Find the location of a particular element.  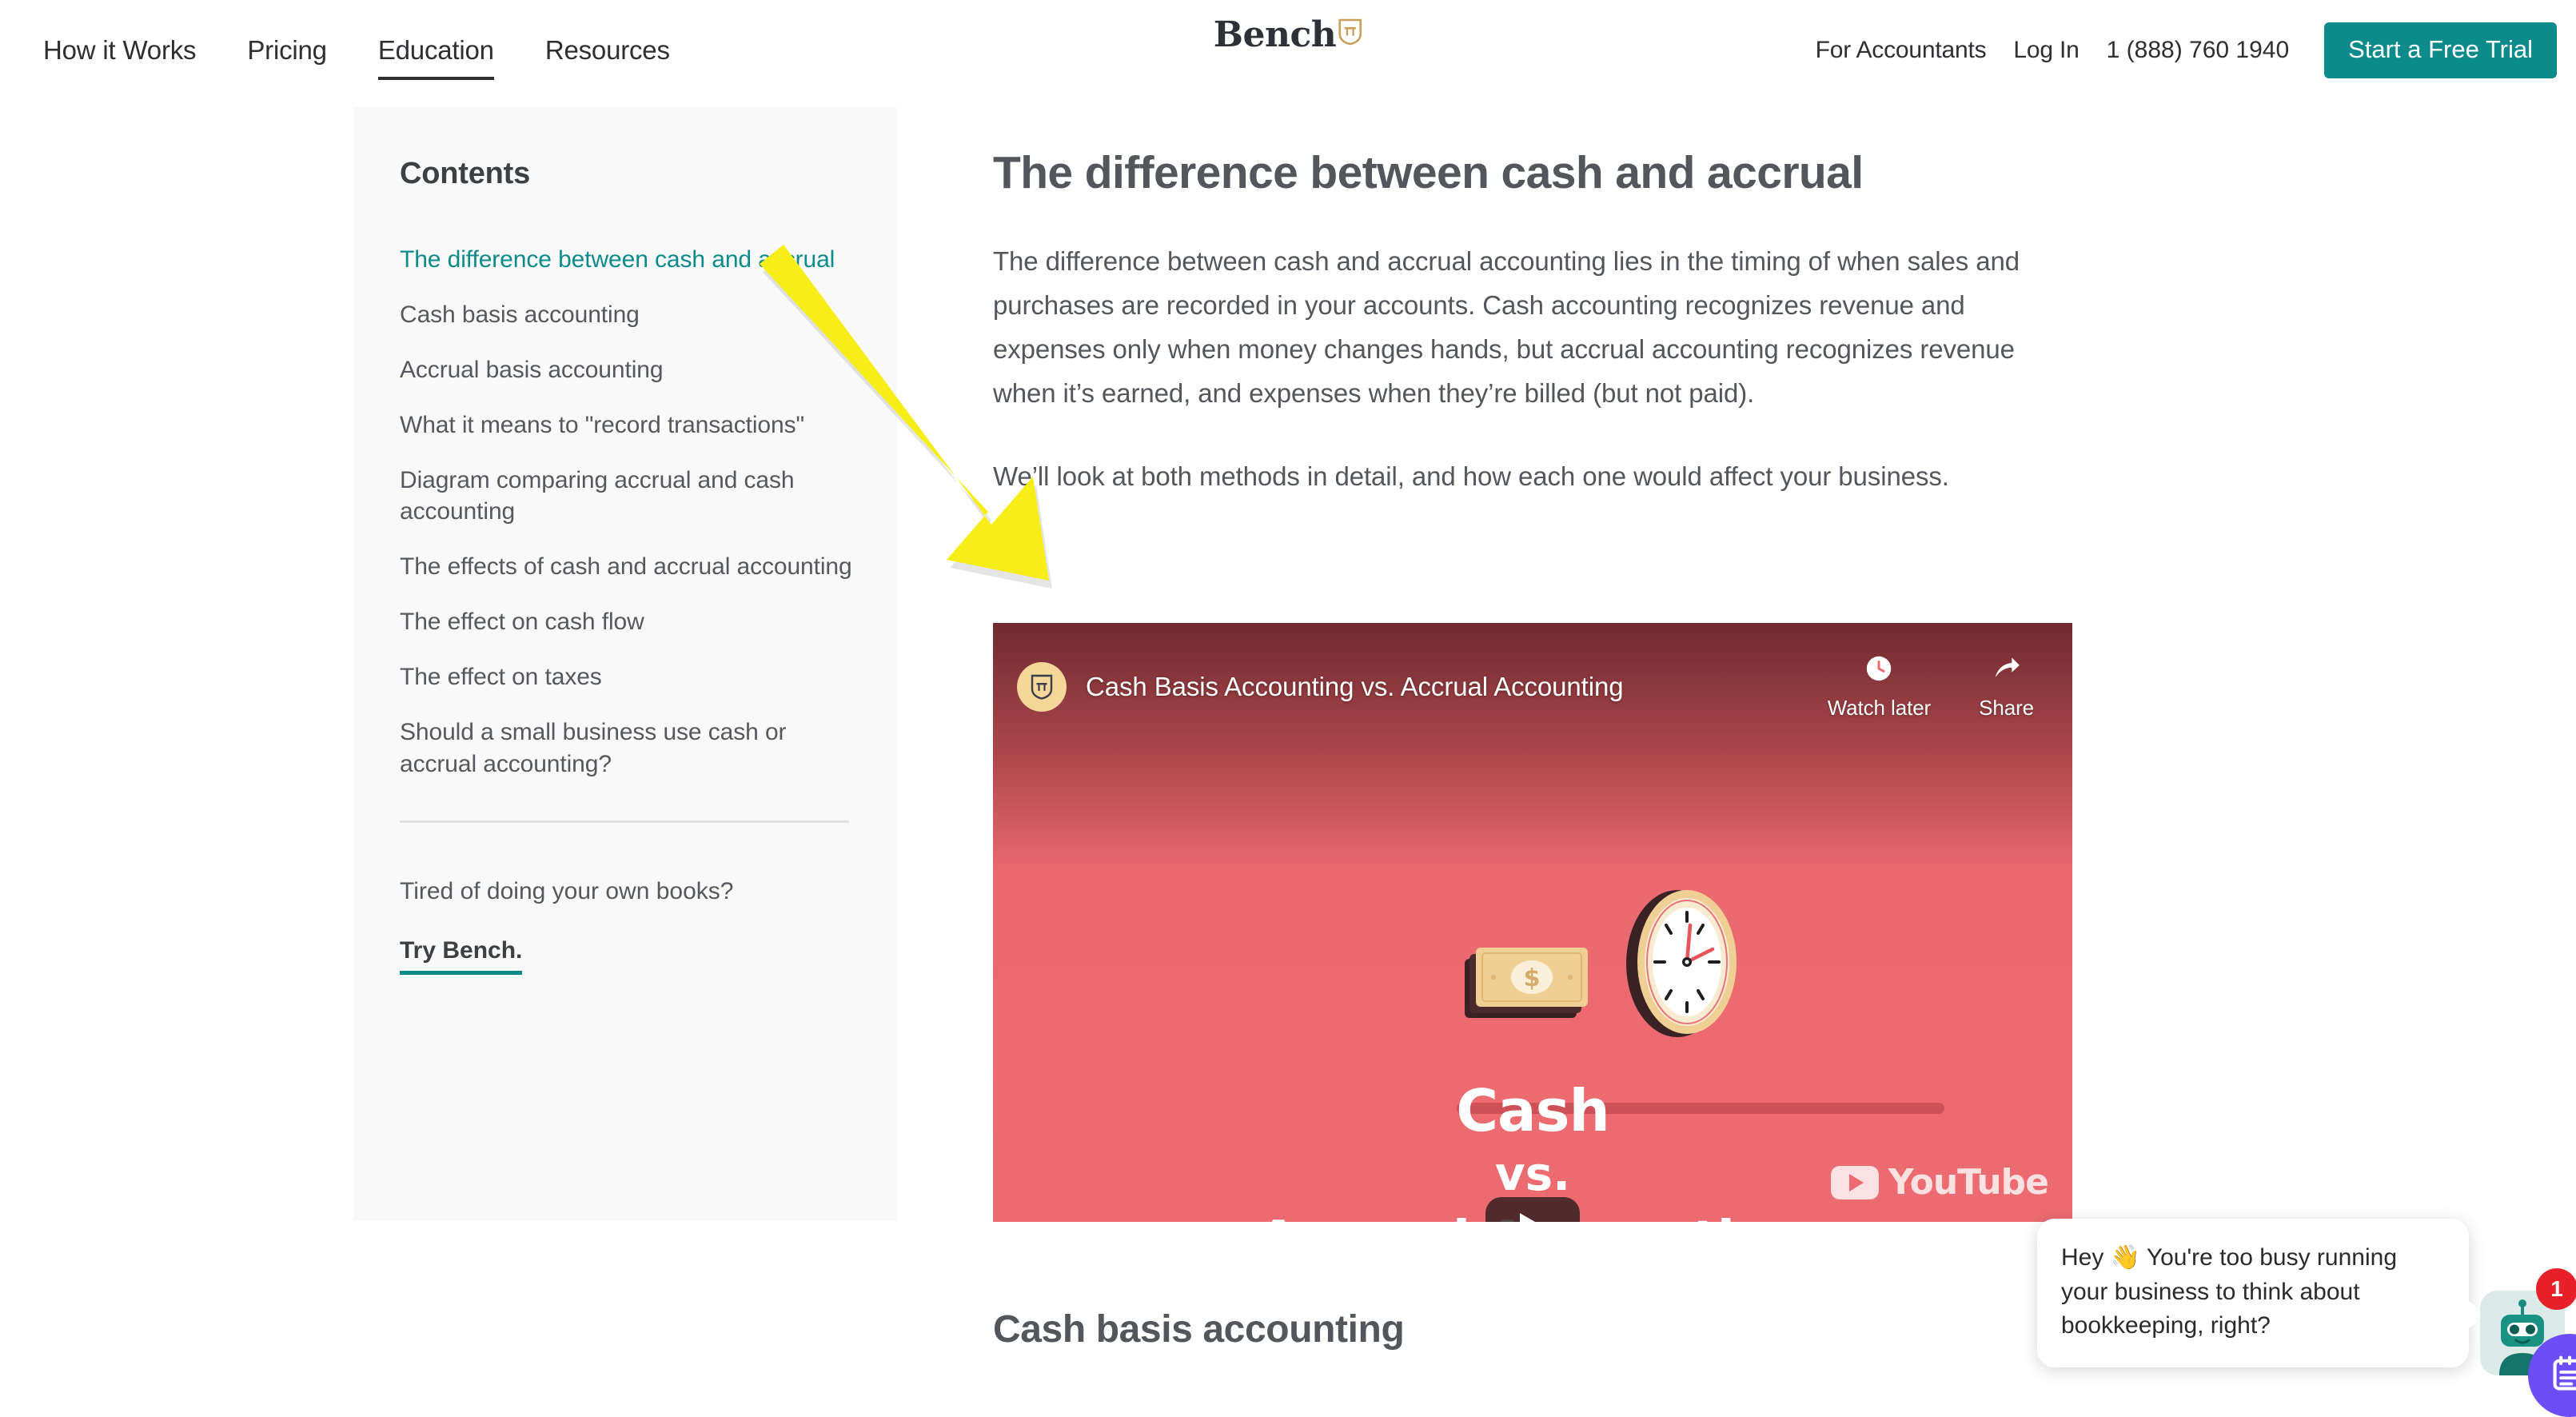

sidebar-divider is located at coordinates (624, 822).